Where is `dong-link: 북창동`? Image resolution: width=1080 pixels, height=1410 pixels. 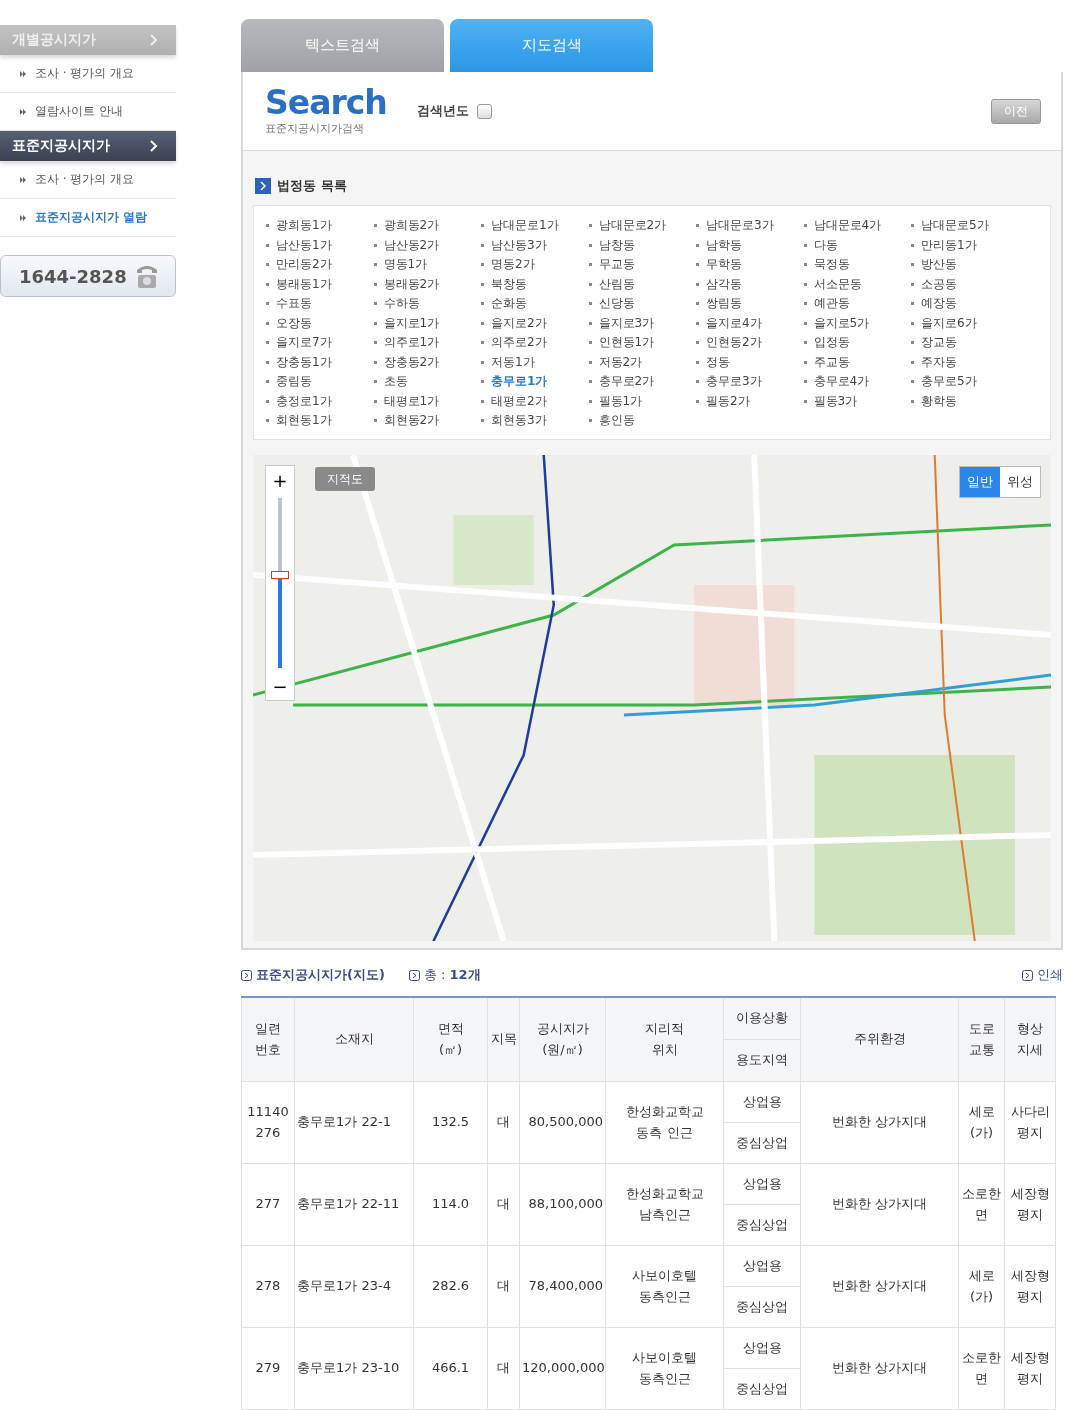 dong-link: 북창동 is located at coordinates (535, 284).